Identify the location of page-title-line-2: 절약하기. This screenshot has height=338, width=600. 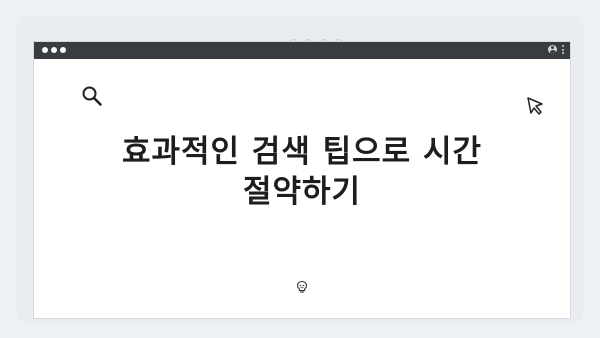
(302, 192).